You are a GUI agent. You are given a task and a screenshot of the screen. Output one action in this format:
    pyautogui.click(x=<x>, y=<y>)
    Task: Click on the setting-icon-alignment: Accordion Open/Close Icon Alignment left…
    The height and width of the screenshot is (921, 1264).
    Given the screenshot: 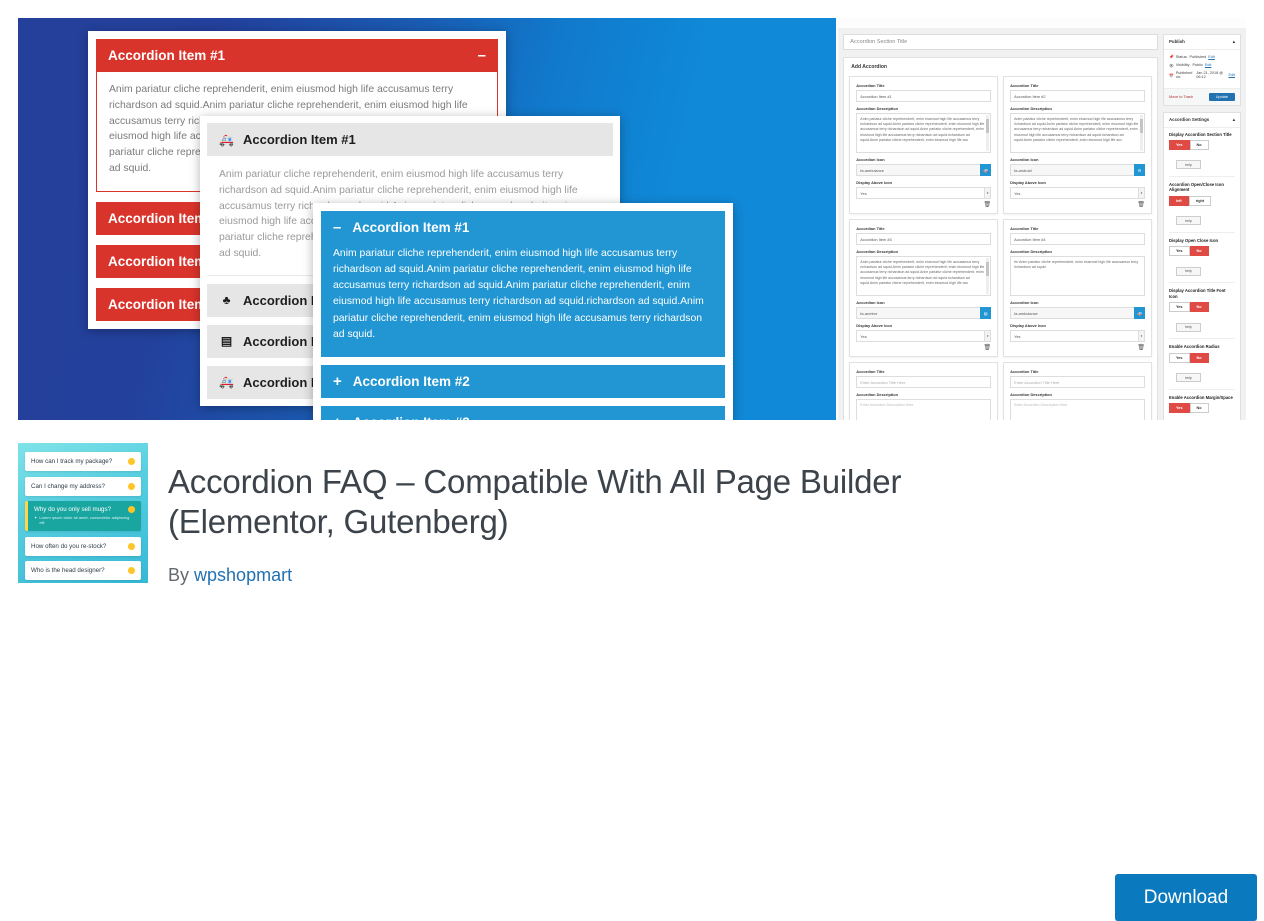 What is the action you would take?
    pyautogui.click(x=1201, y=204)
    